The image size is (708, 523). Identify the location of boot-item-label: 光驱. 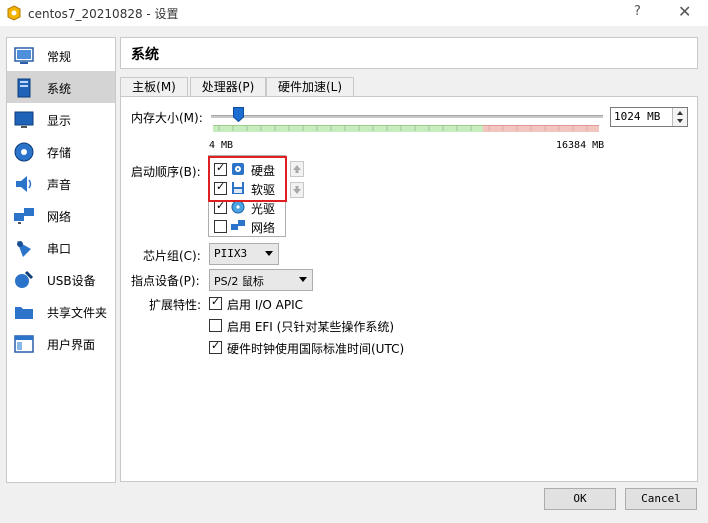
(263, 209).